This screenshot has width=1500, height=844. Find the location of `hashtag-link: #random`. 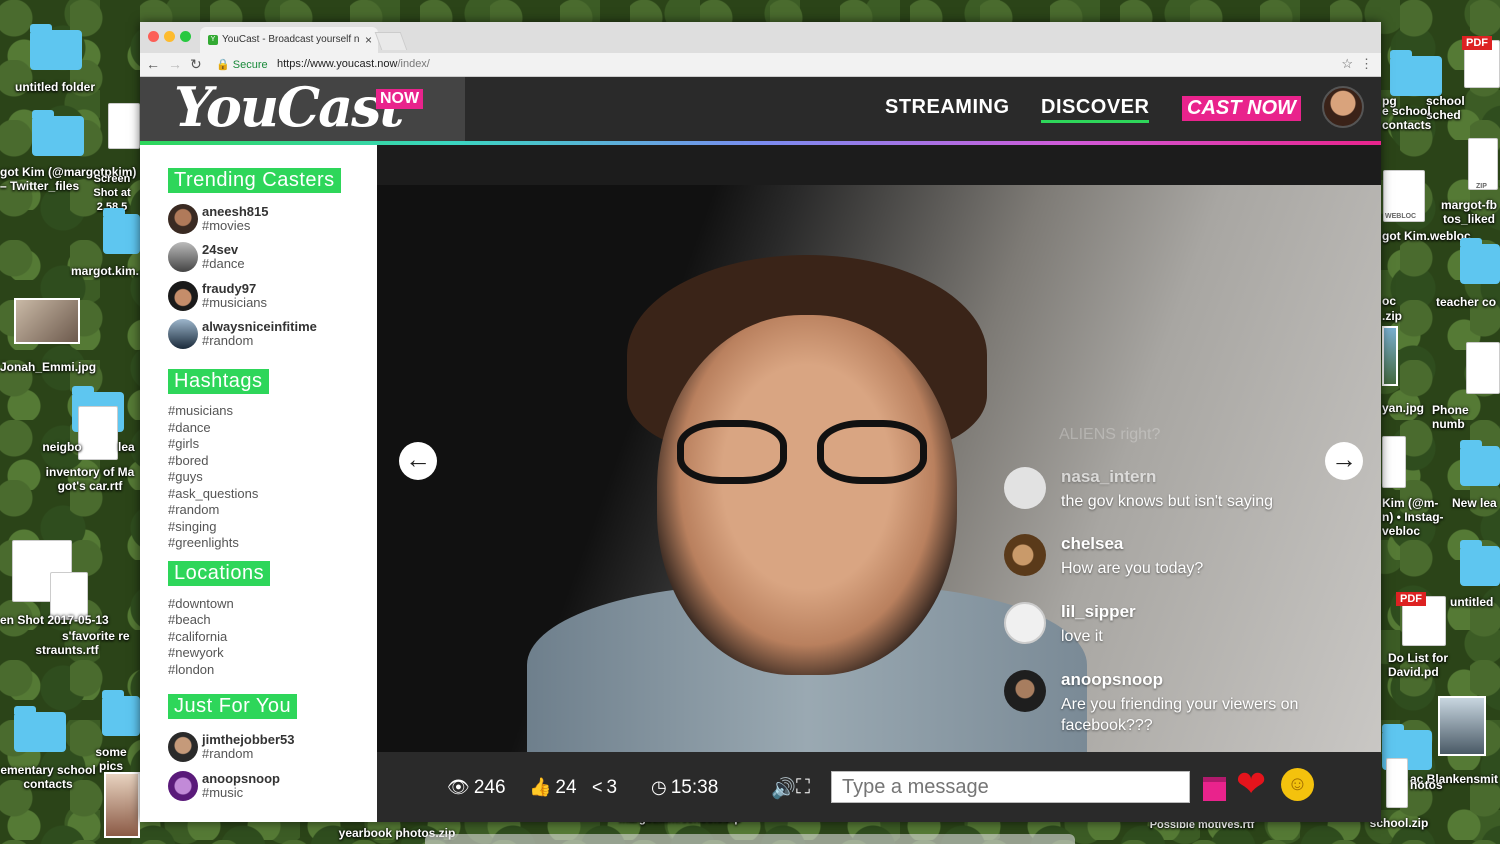

hashtag-link: #random is located at coordinates (193, 509).